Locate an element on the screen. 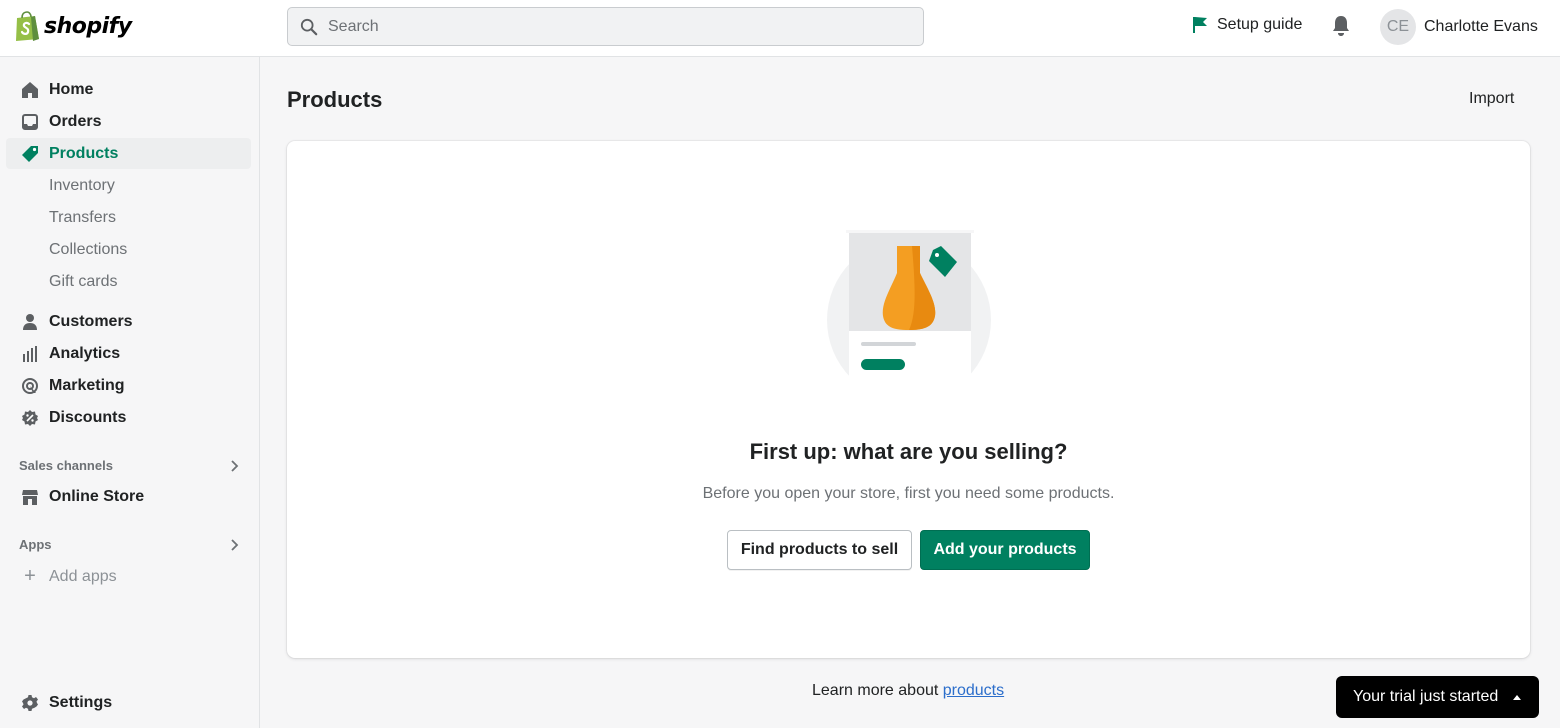 The height and width of the screenshot is (728, 1560). bell-icon is located at coordinates (1341, 26).